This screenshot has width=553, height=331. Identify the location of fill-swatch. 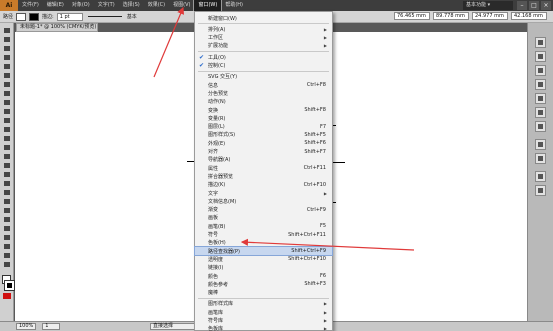
(21, 16).